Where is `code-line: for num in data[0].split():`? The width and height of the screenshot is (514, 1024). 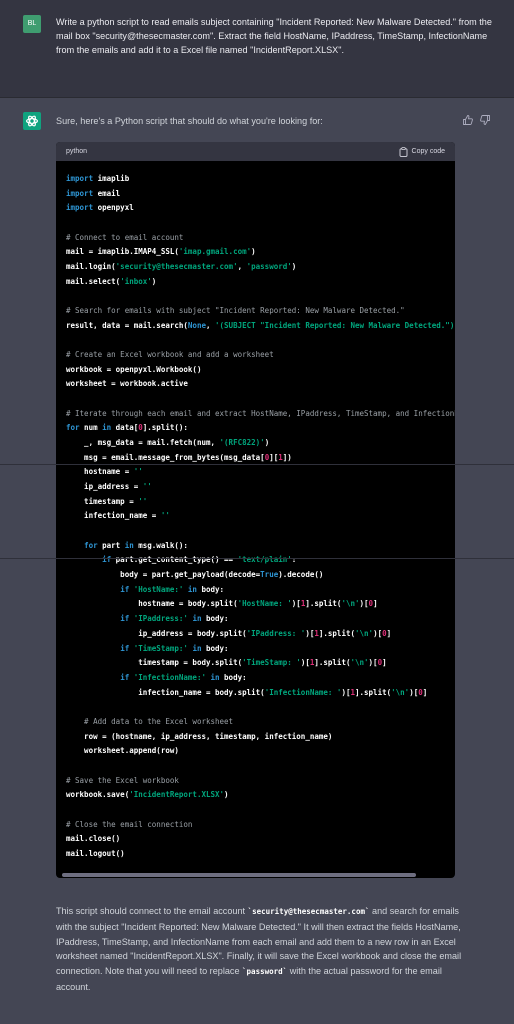 code-line: for num in data[0].split(): is located at coordinates (260, 428).